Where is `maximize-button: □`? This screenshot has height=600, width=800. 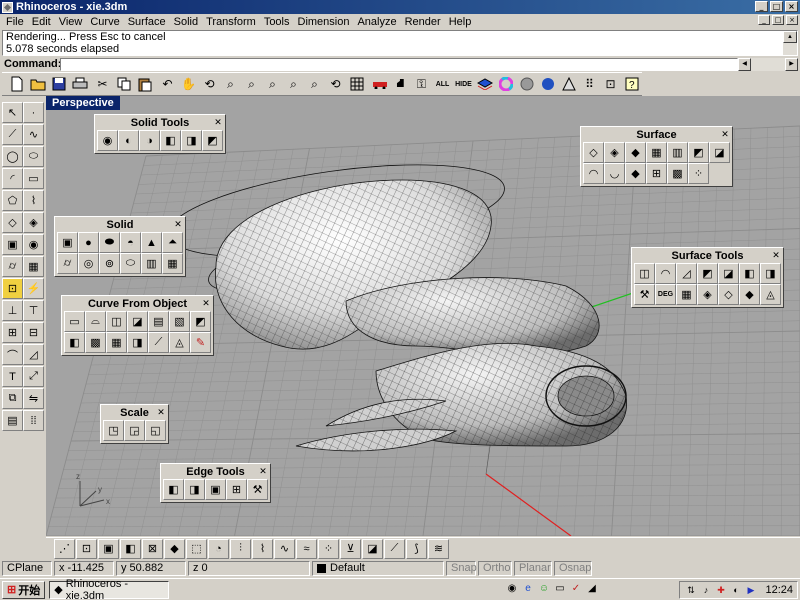
maximize-button: □ is located at coordinates (776, 6).